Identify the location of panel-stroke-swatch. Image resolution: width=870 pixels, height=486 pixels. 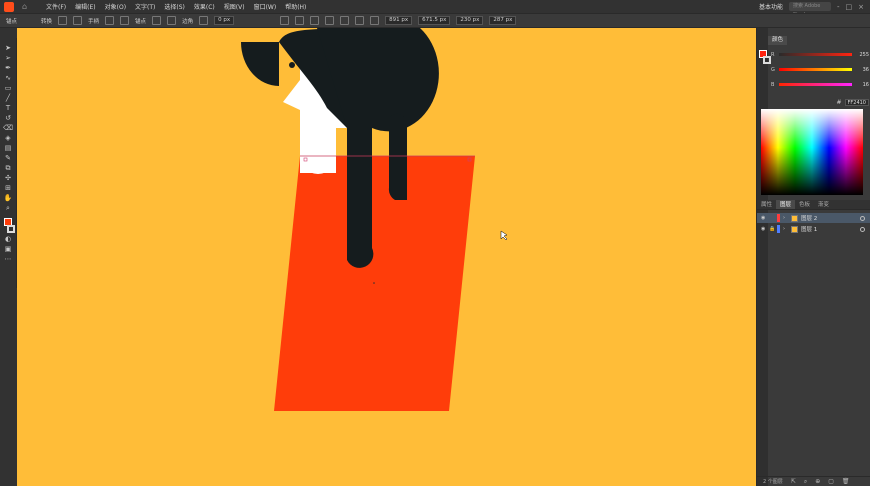
(767, 60).